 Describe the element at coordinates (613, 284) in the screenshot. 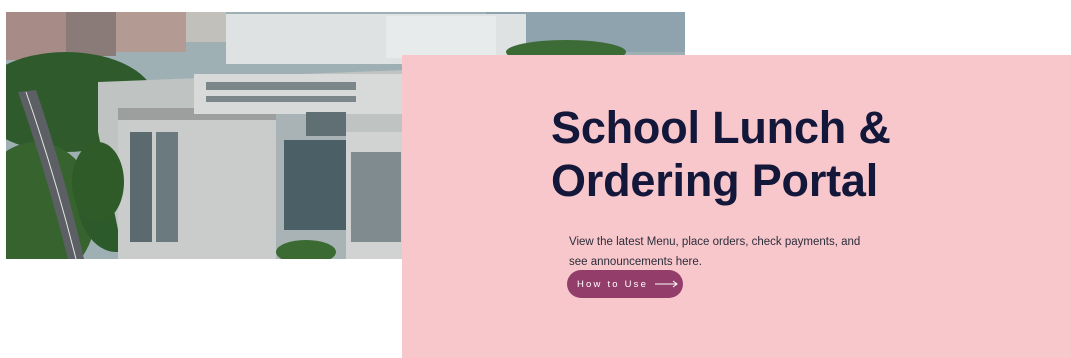

I see `how-to-use-label: How to Use` at that location.